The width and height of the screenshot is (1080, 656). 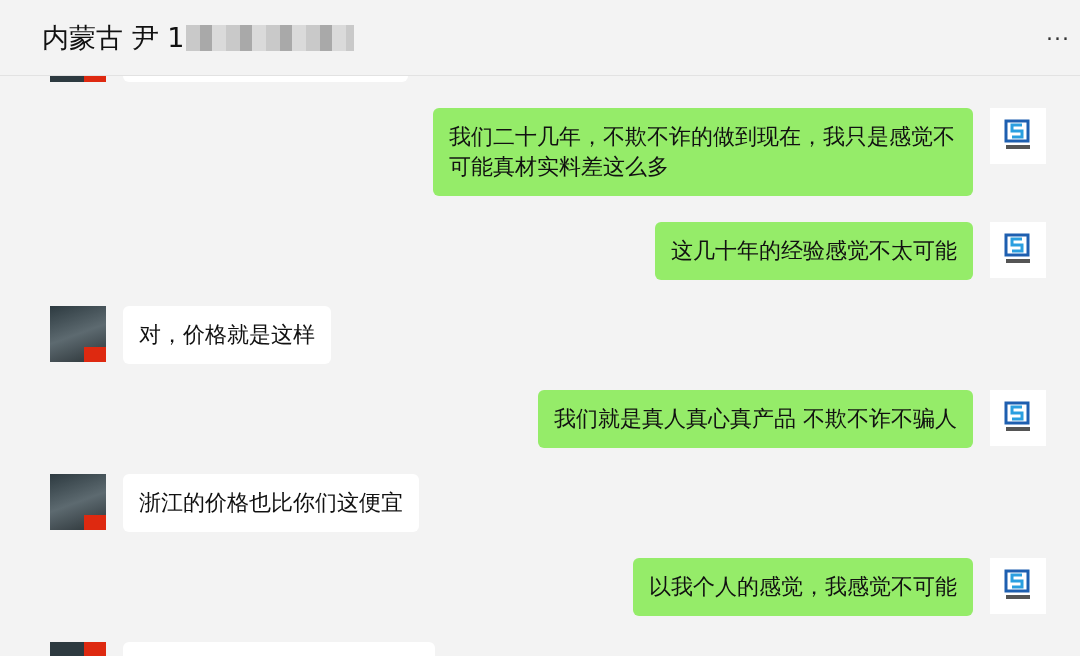 I want to click on message-bubble: 以我个人的感觉，我感觉不可能, so click(x=803, y=587).